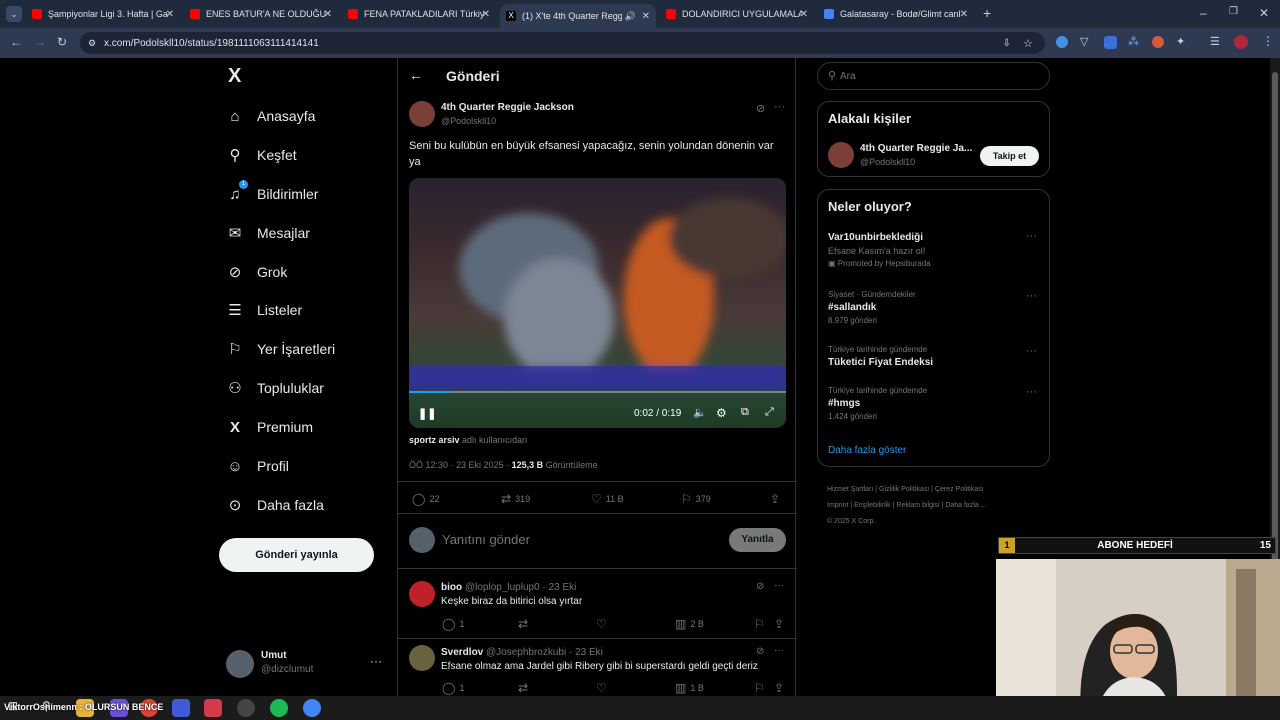 Image resolution: width=1280 pixels, height=720 pixels. Describe the element at coordinates (1215, 41) in the screenshot. I see `sidebar-toggle-icon: ☰` at that location.